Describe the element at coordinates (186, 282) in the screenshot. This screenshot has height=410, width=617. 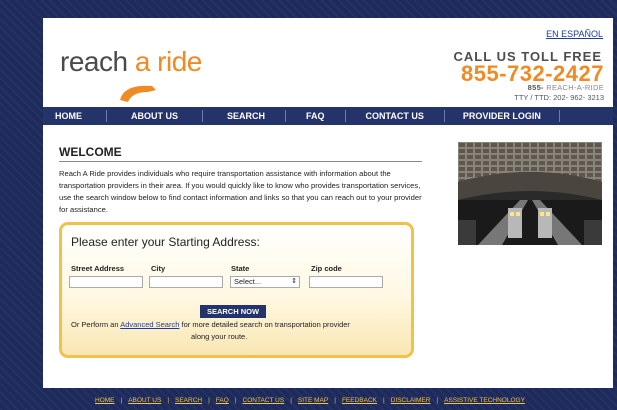
I see `city-input` at that location.